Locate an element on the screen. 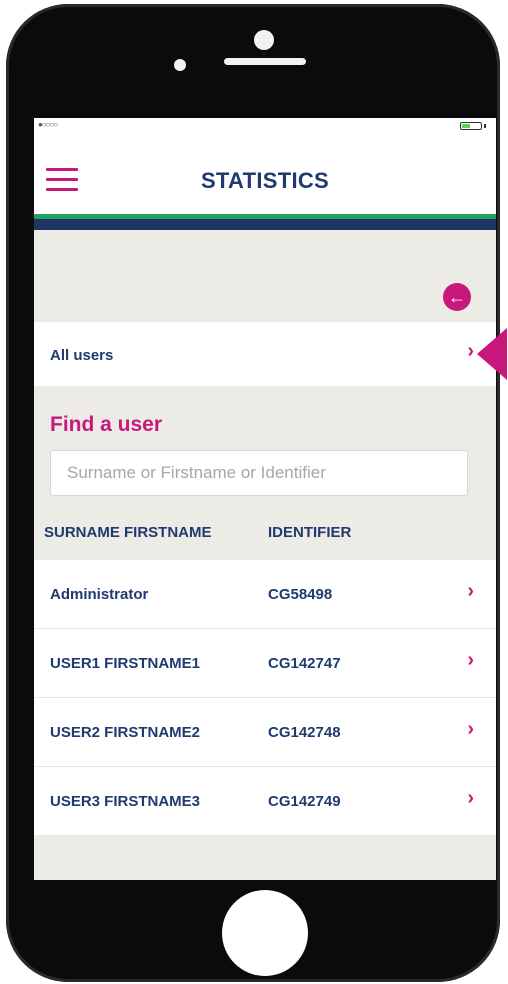 This screenshot has width=508, height=984. table-row: USER3 FIRSTNAME3 CG142749 › is located at coordinates (265, 801).